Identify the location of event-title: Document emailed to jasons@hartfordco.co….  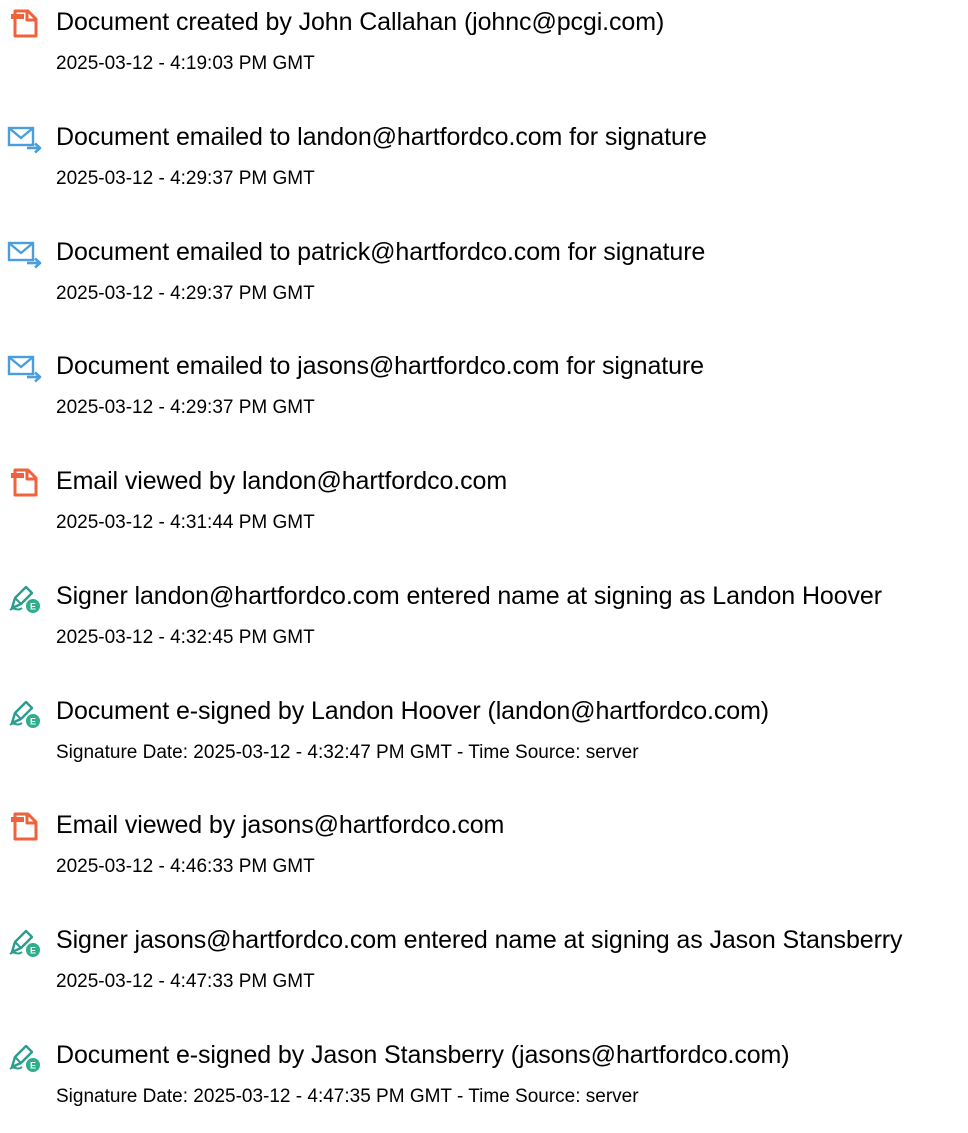
(380, 366).